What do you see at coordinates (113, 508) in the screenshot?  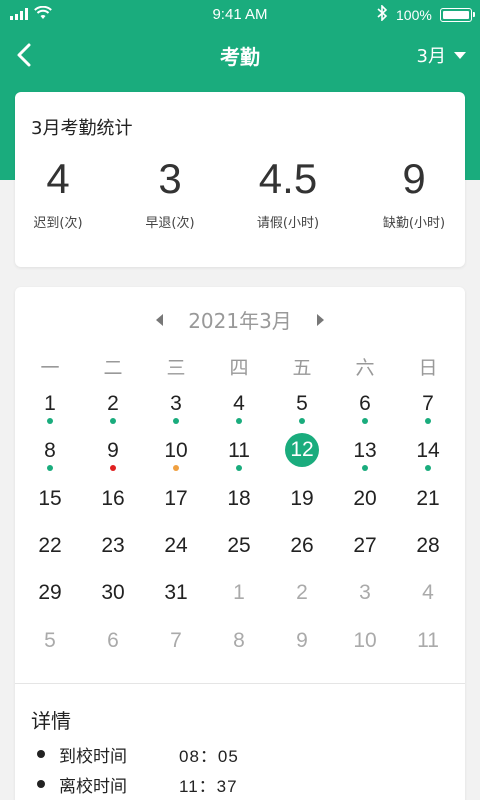 I see `calendar-day: 16` at bounding box center [113, 508].